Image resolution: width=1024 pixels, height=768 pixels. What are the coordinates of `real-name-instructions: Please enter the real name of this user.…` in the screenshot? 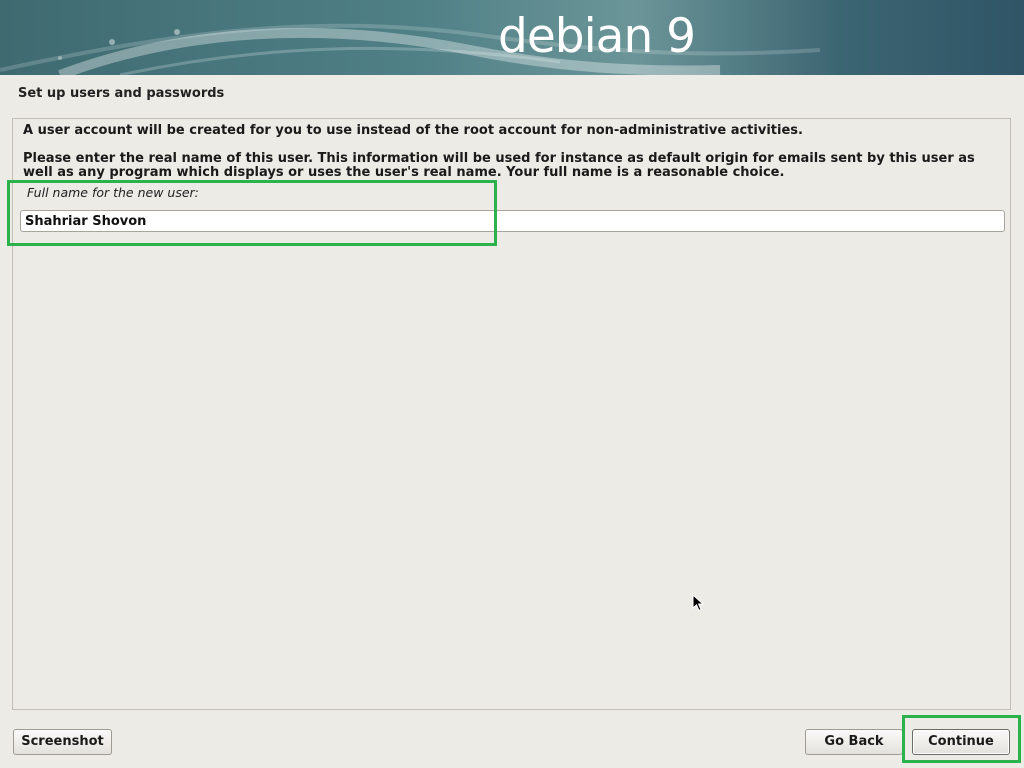 It's located at (499, 165).